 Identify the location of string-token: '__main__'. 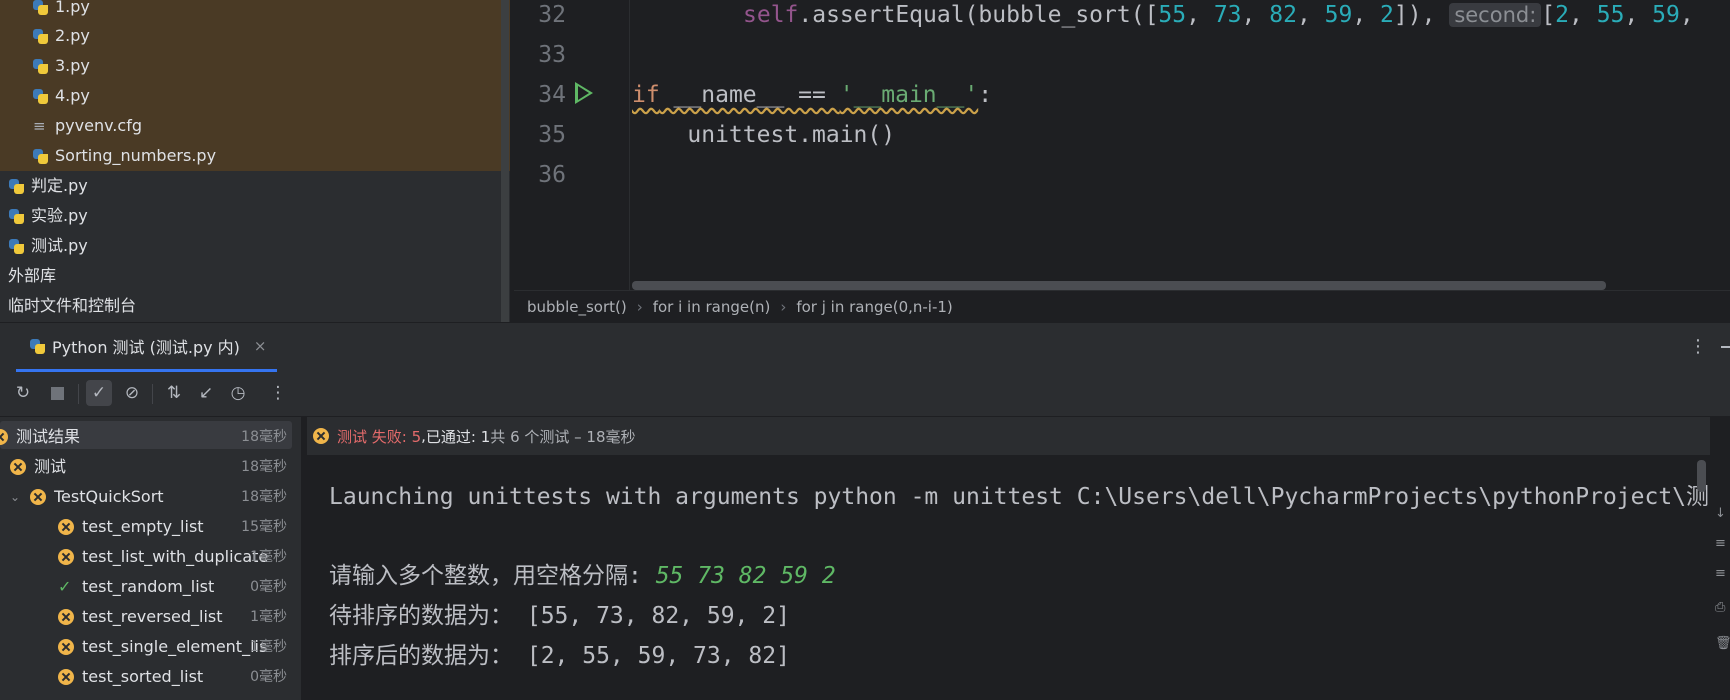
(909, 95).